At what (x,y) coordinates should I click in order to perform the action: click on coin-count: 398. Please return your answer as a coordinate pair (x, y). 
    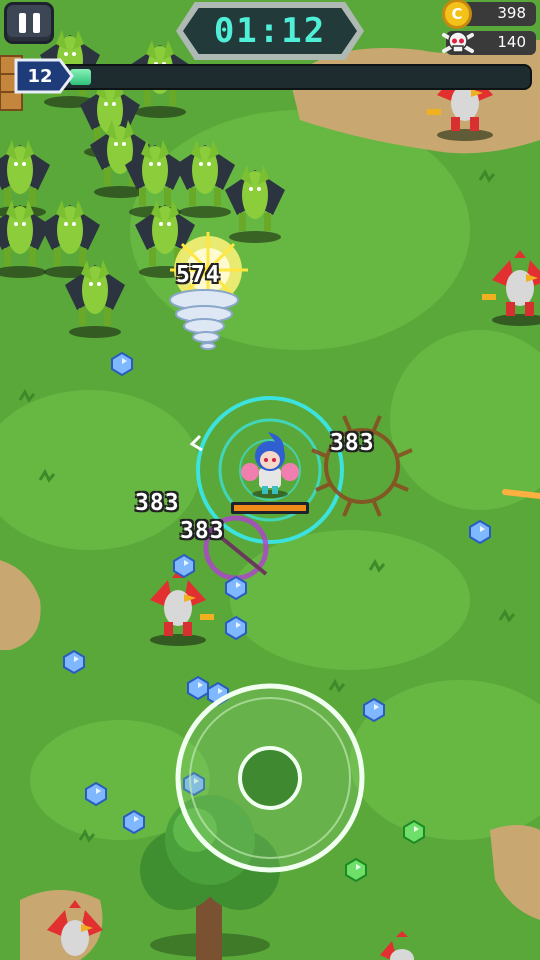
    Looking at the image, I should click on (511, 13).